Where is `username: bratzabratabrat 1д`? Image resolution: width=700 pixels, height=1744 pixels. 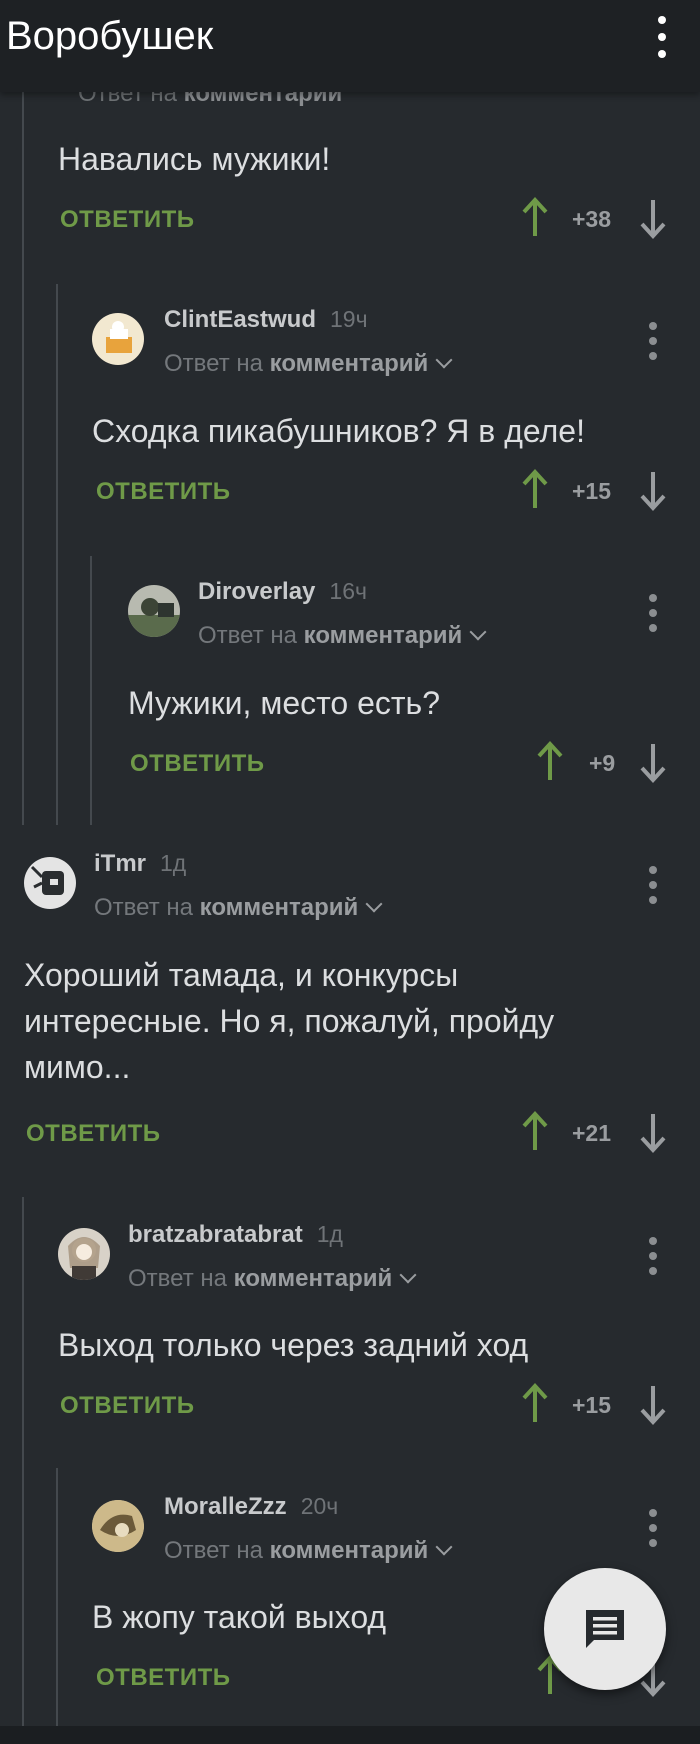 username: bratzabratabrat 1д is located at coordinates (235, 1235).